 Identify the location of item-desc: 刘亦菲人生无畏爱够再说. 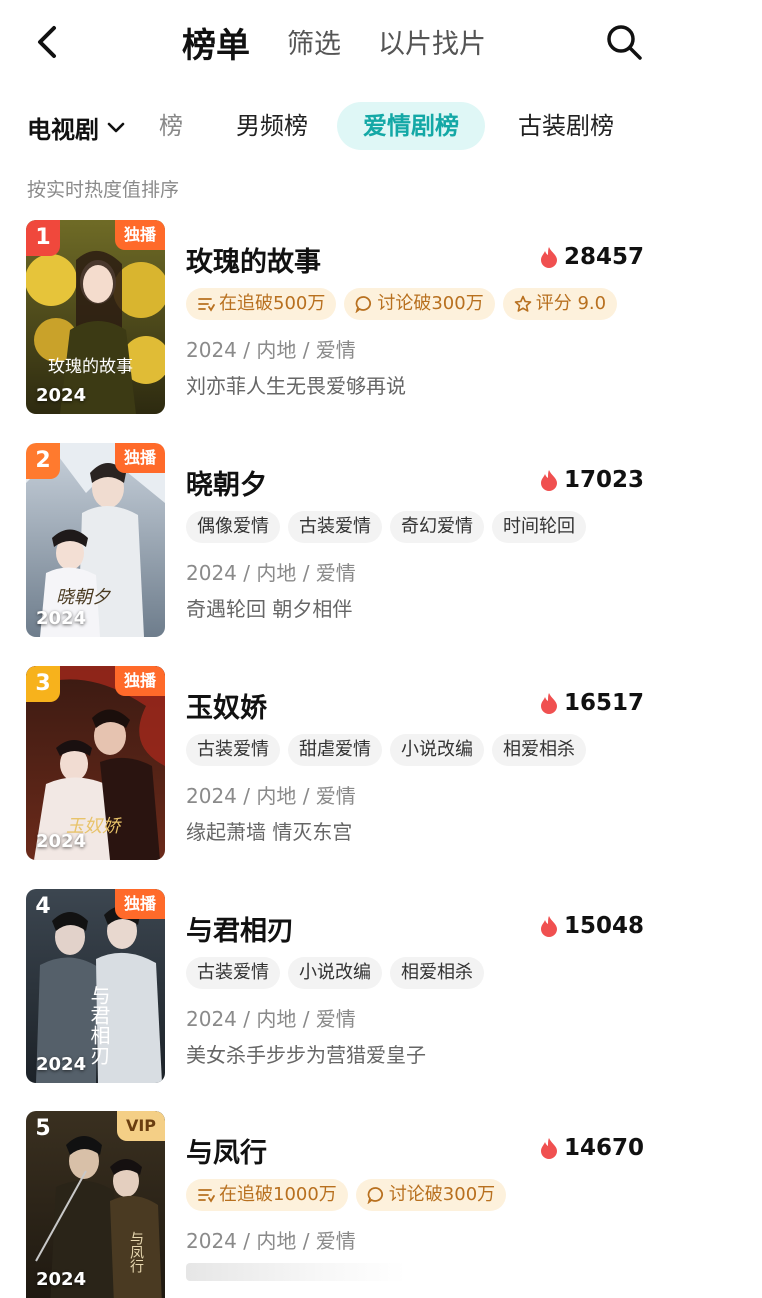
(296, 386).